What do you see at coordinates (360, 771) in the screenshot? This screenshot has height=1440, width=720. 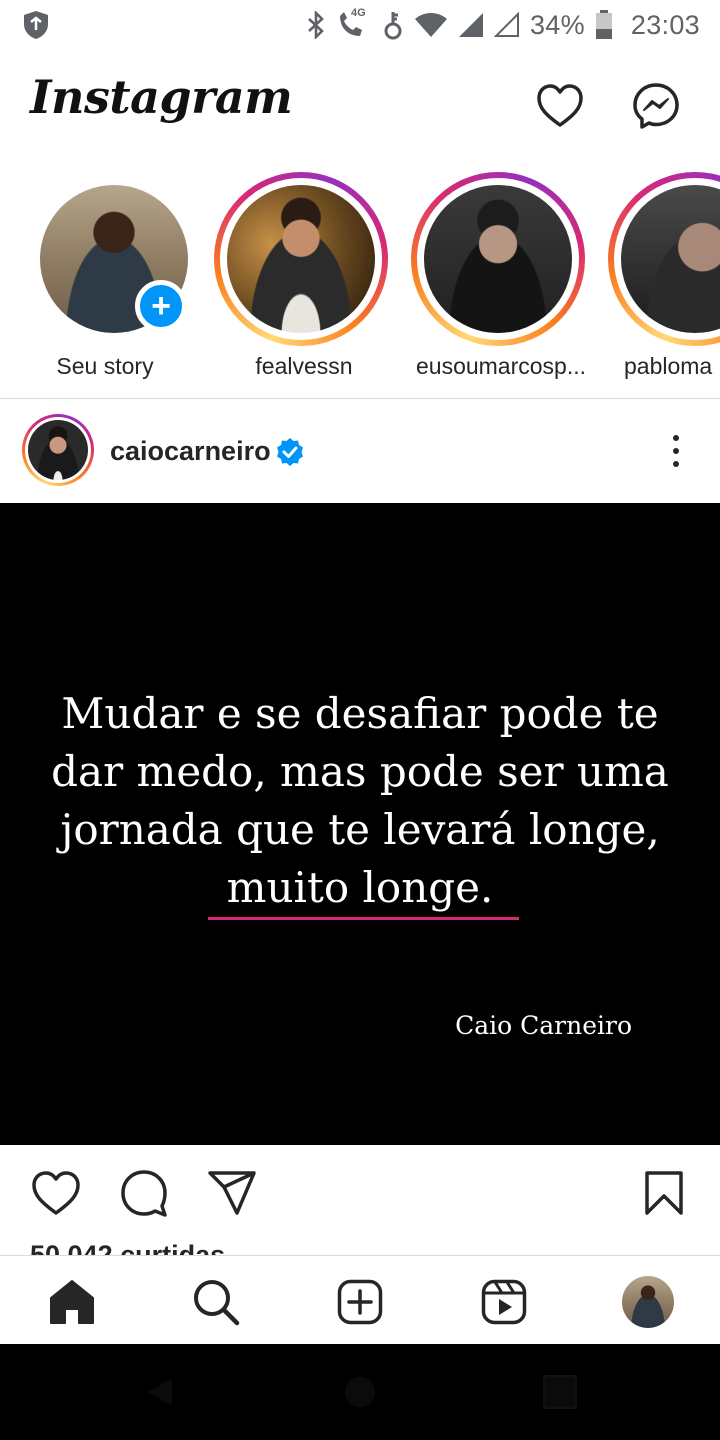 I see `quote-line: dar medo, mas pode ser uma` at bounding box center [360, 771].